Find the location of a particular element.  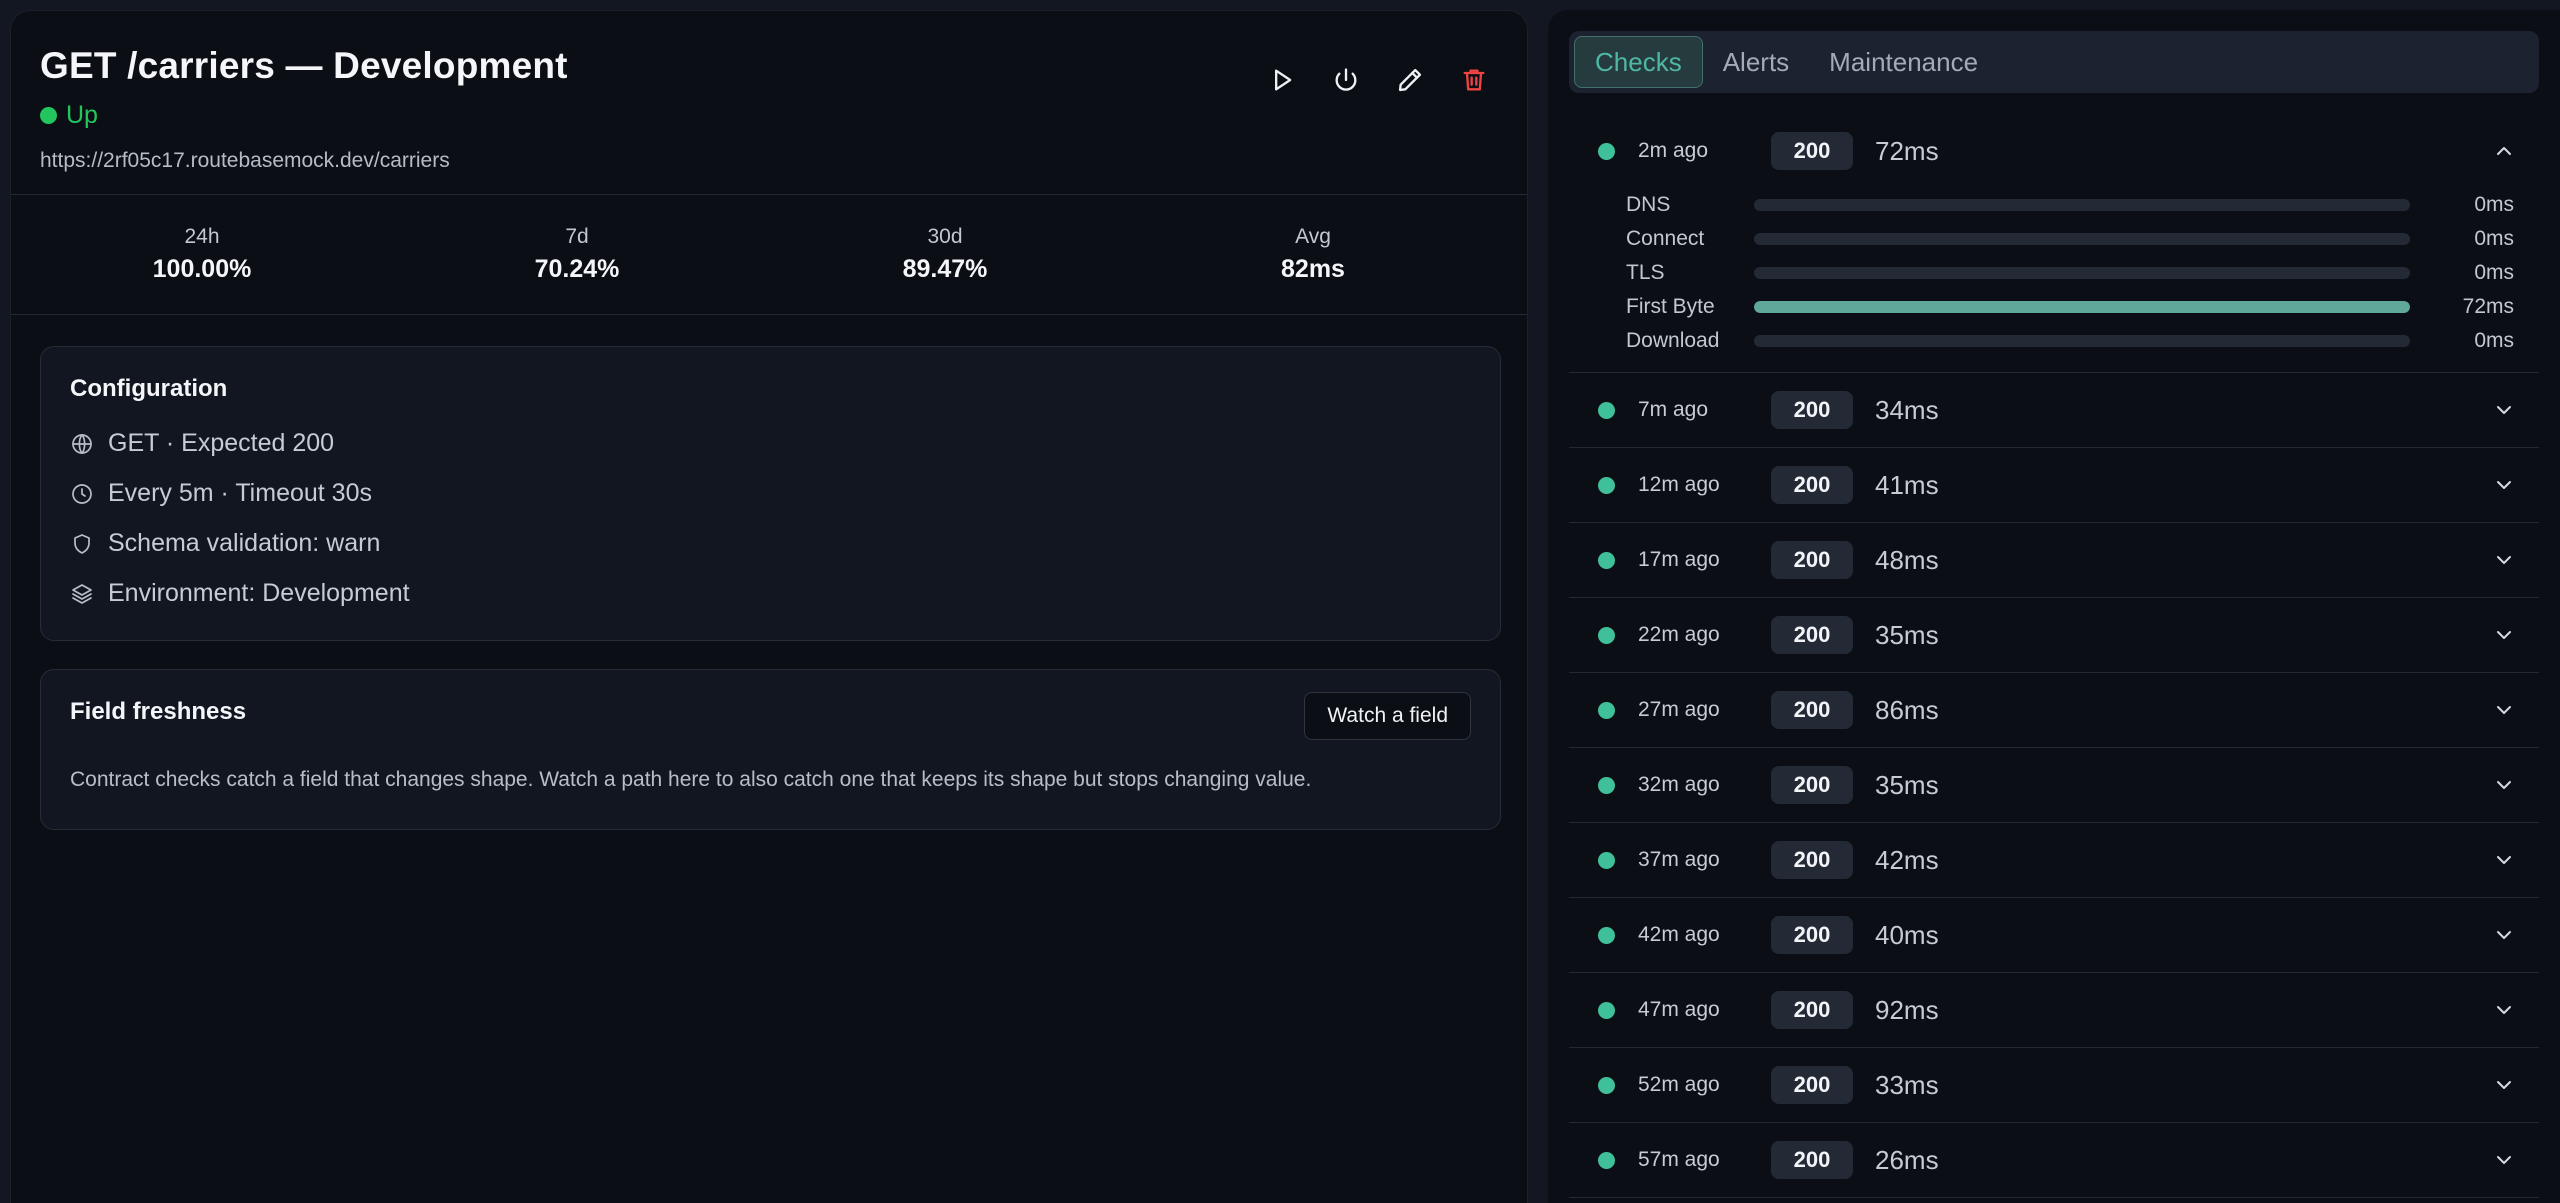

check-row-header: 17m ago 200 48ms is located at coordinates (2054, 560).